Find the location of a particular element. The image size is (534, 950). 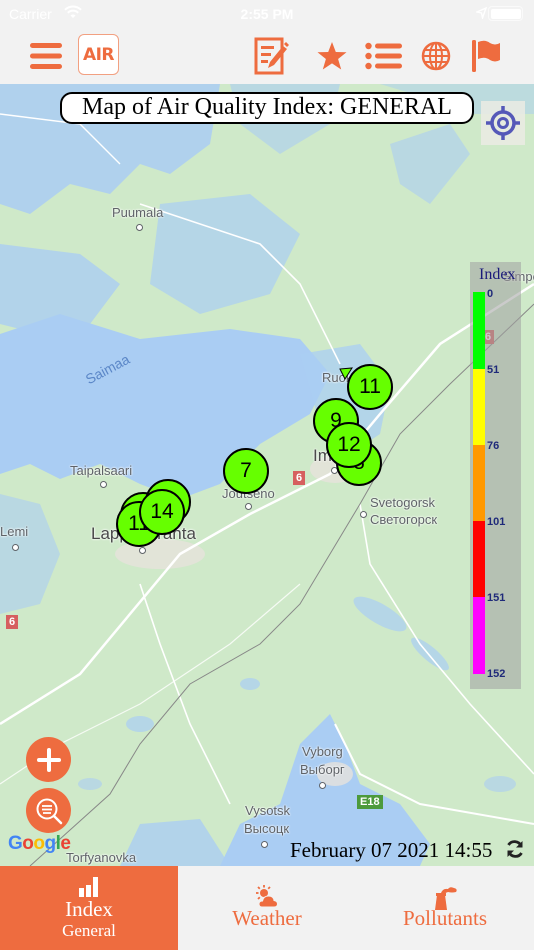

tab-weather: Weather is located at coordinates (267, 908).